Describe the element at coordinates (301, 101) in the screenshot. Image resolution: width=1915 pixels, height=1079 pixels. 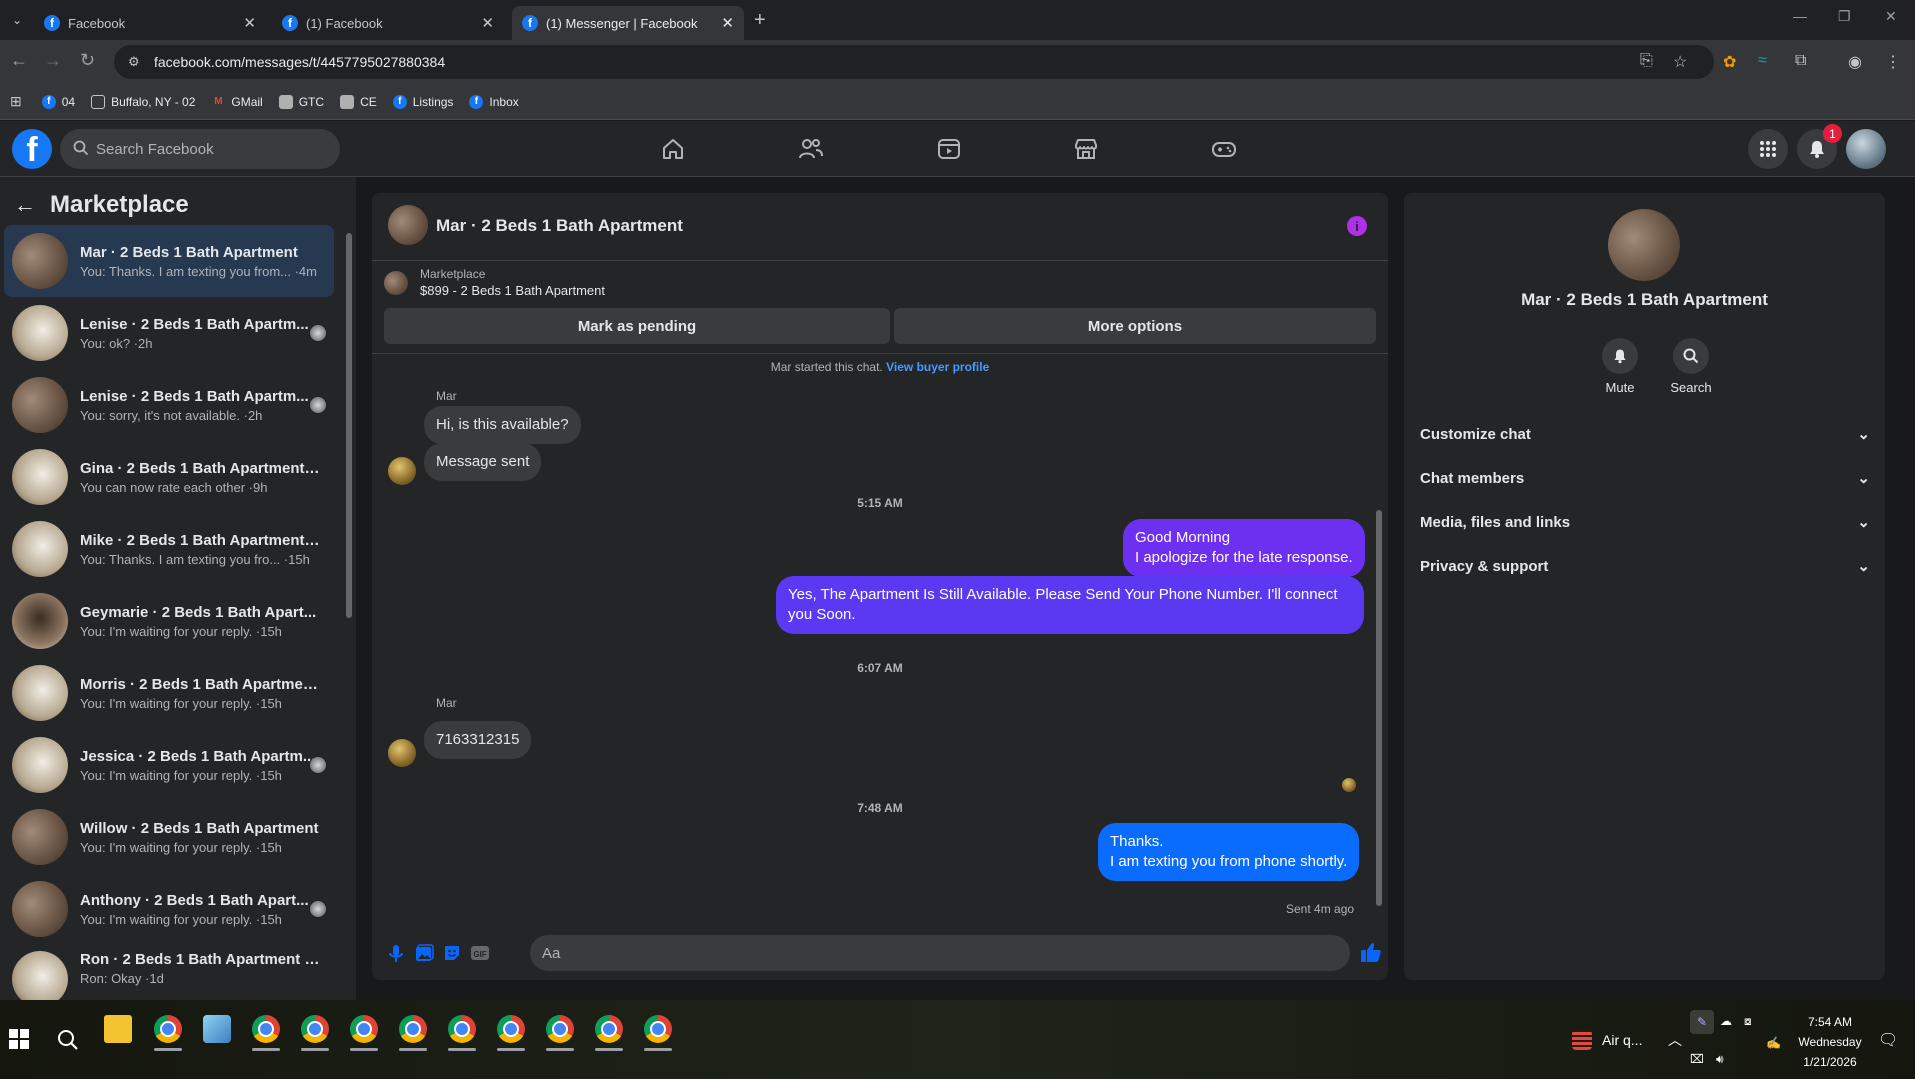
I see `bookmark-gtc: GTC` at that location.